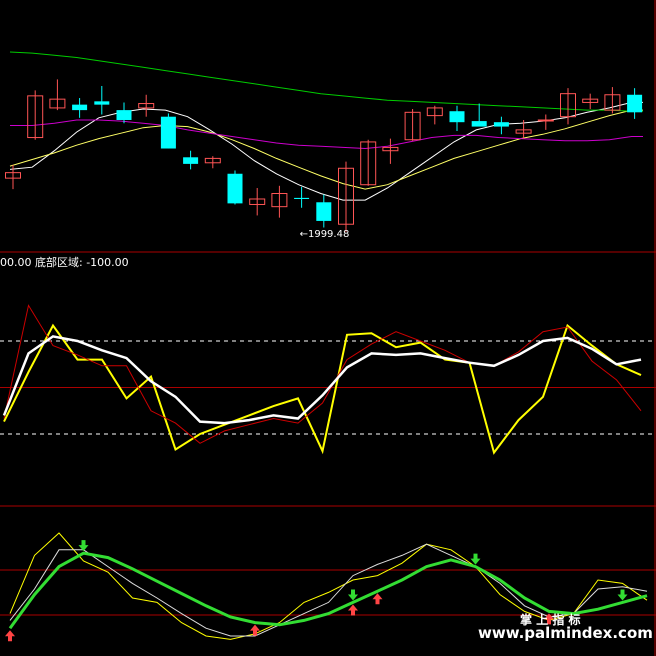  I want to click on oscillator-header: 00.00 底部区域: -100.00, so click(64, 262).